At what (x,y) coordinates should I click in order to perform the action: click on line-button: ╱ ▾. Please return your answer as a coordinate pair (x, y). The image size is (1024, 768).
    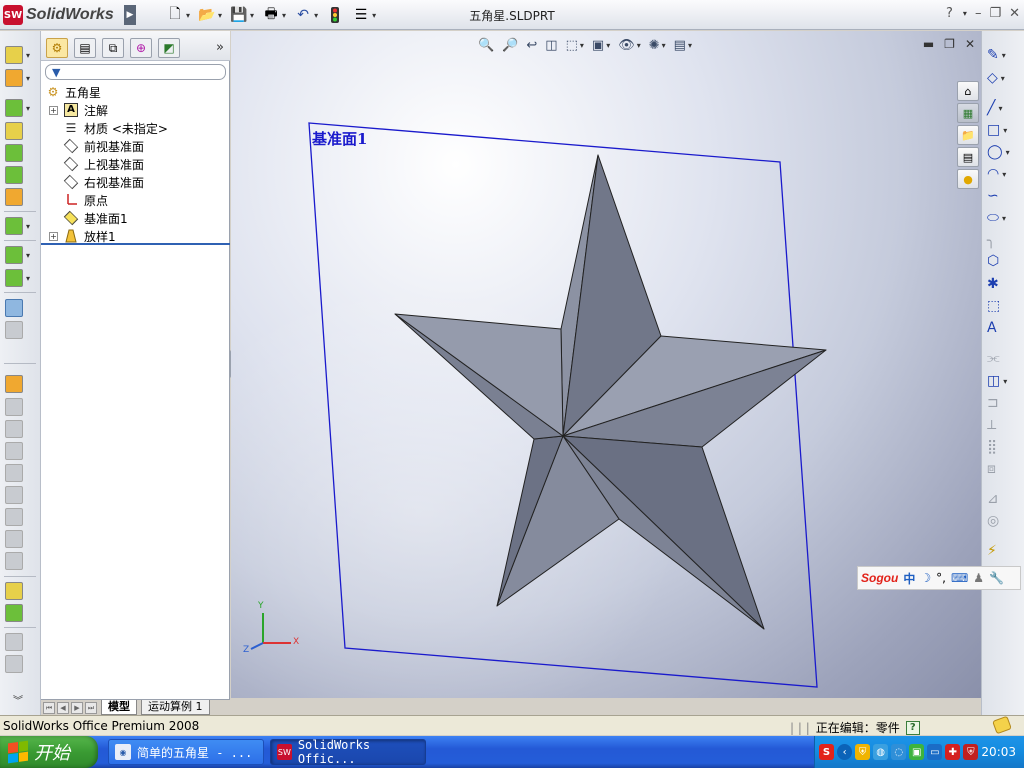
    Looking at the image, I should click on (1004, 108).